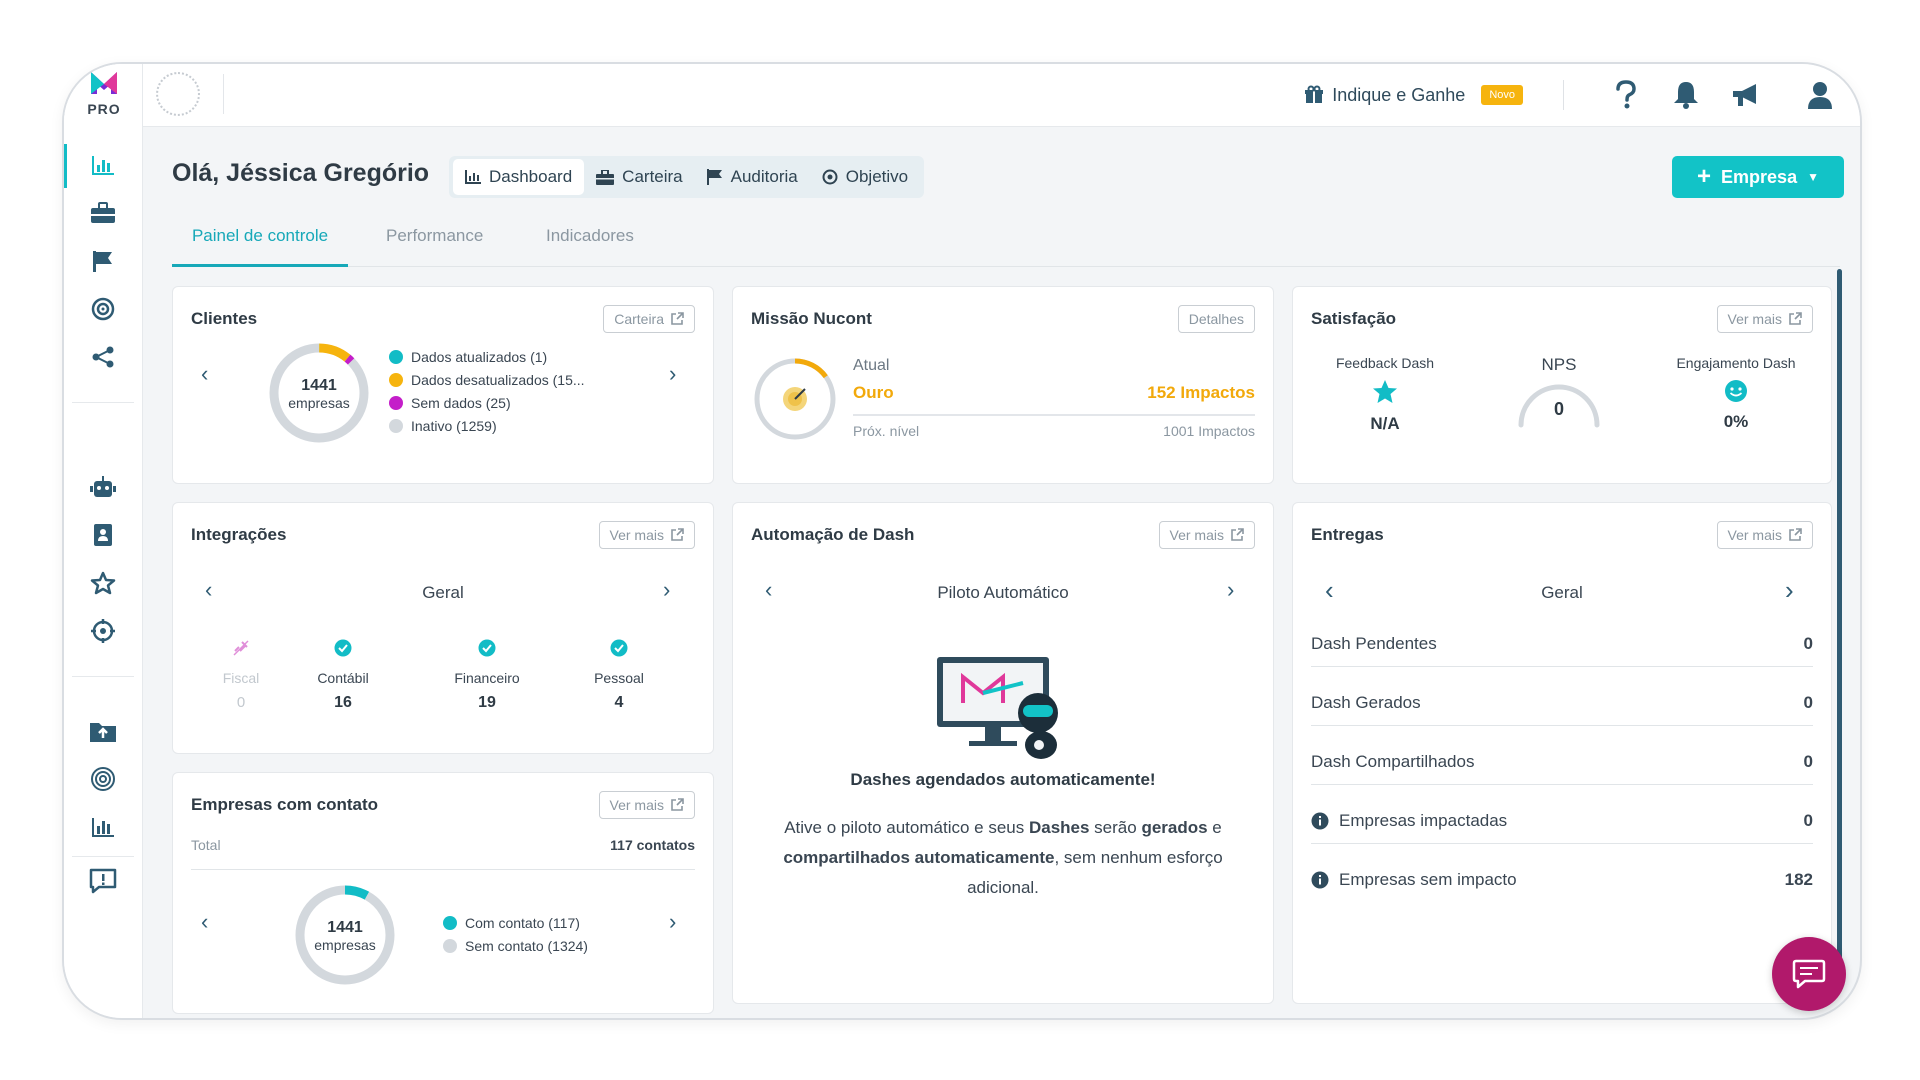 Image resolution: width=1920 pixels, height=1080 pixels. I want to click on automacao-desc-part: serão, so click(1115, 827).